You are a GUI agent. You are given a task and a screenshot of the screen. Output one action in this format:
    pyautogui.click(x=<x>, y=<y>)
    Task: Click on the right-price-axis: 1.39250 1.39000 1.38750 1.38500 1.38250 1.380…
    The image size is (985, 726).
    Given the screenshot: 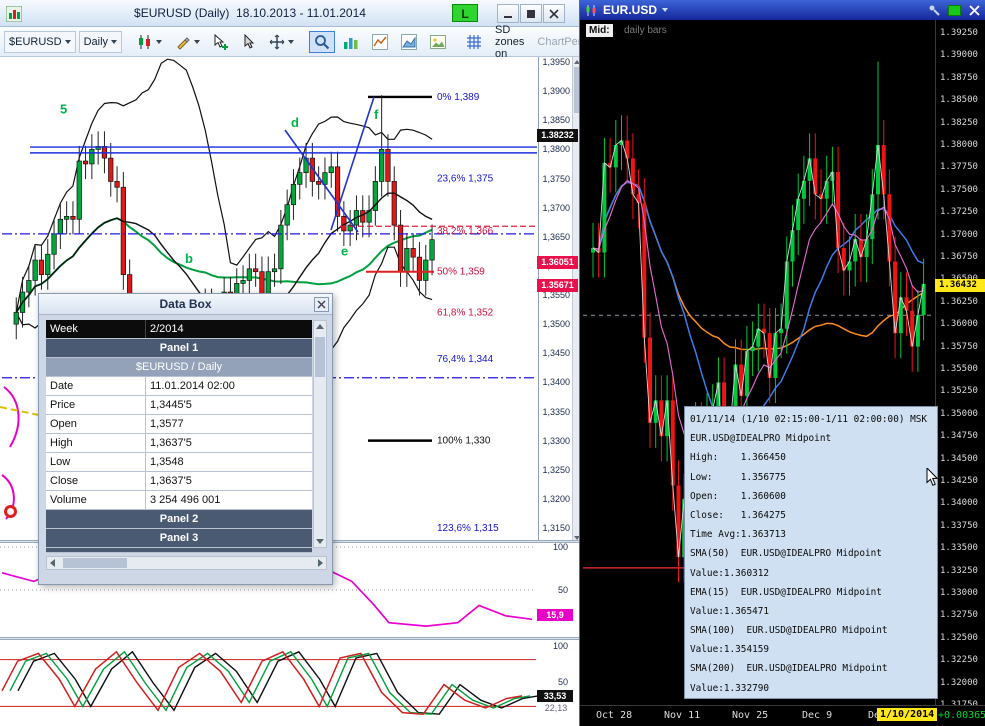 What is the action you would take?
    pyautogui.click(x=960, y=365)
    